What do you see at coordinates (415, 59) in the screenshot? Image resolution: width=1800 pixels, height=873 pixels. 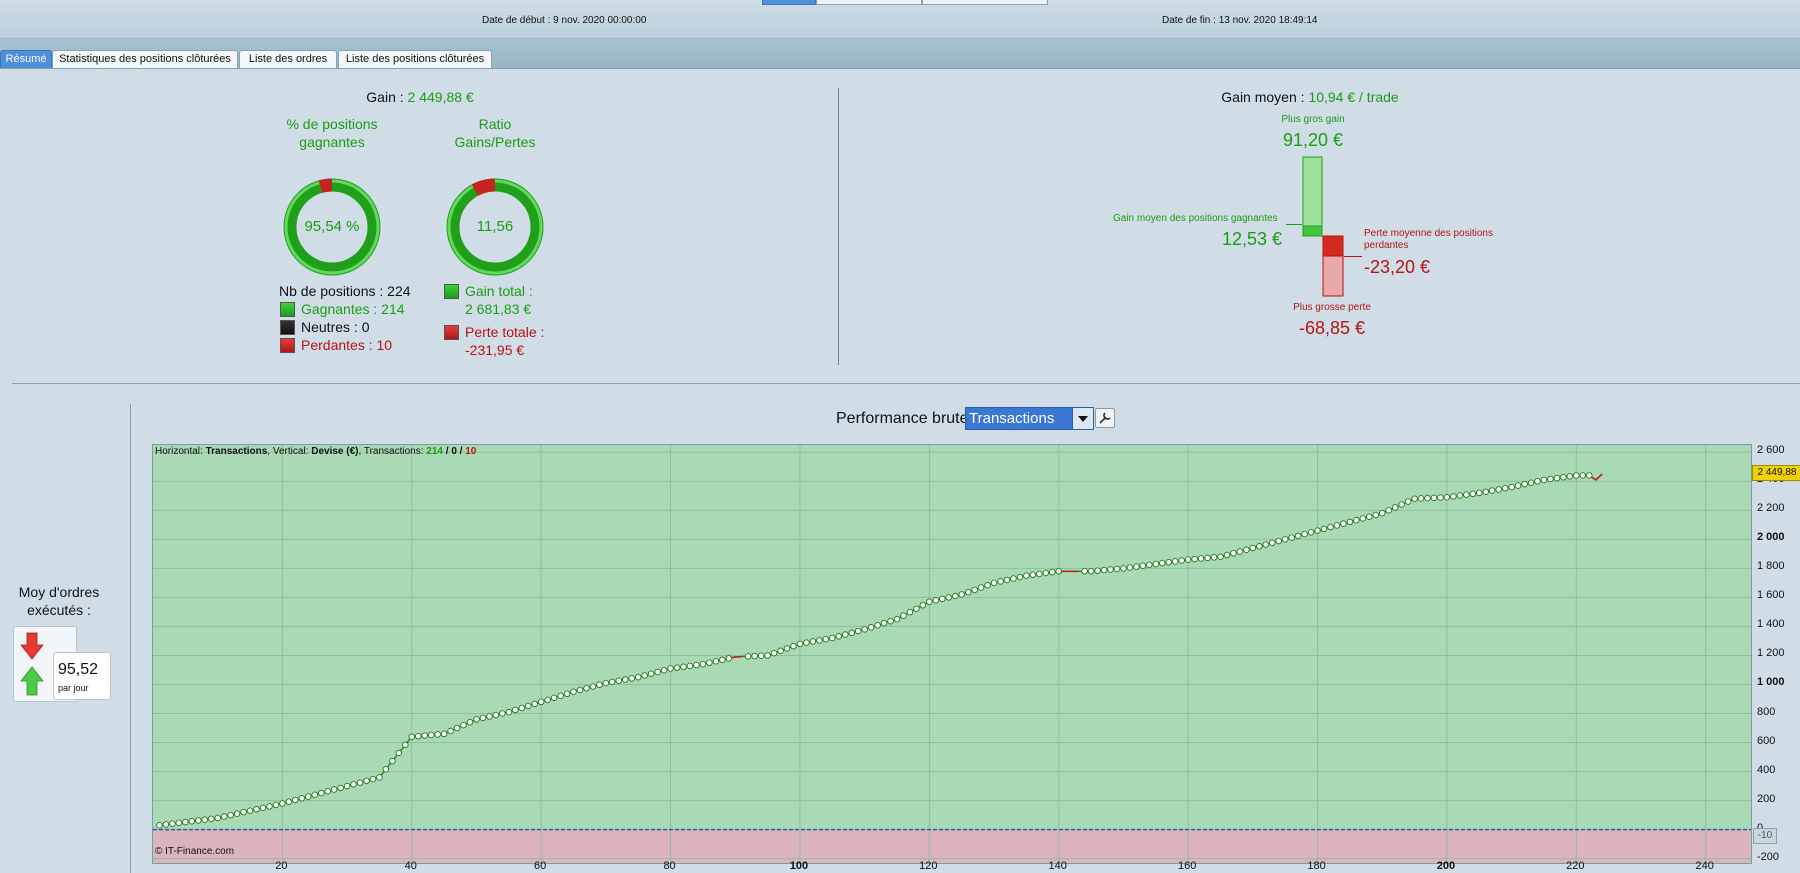 I see `tab-liste-positions: Liste des positions clôturées` at bounding box center [415, 59].